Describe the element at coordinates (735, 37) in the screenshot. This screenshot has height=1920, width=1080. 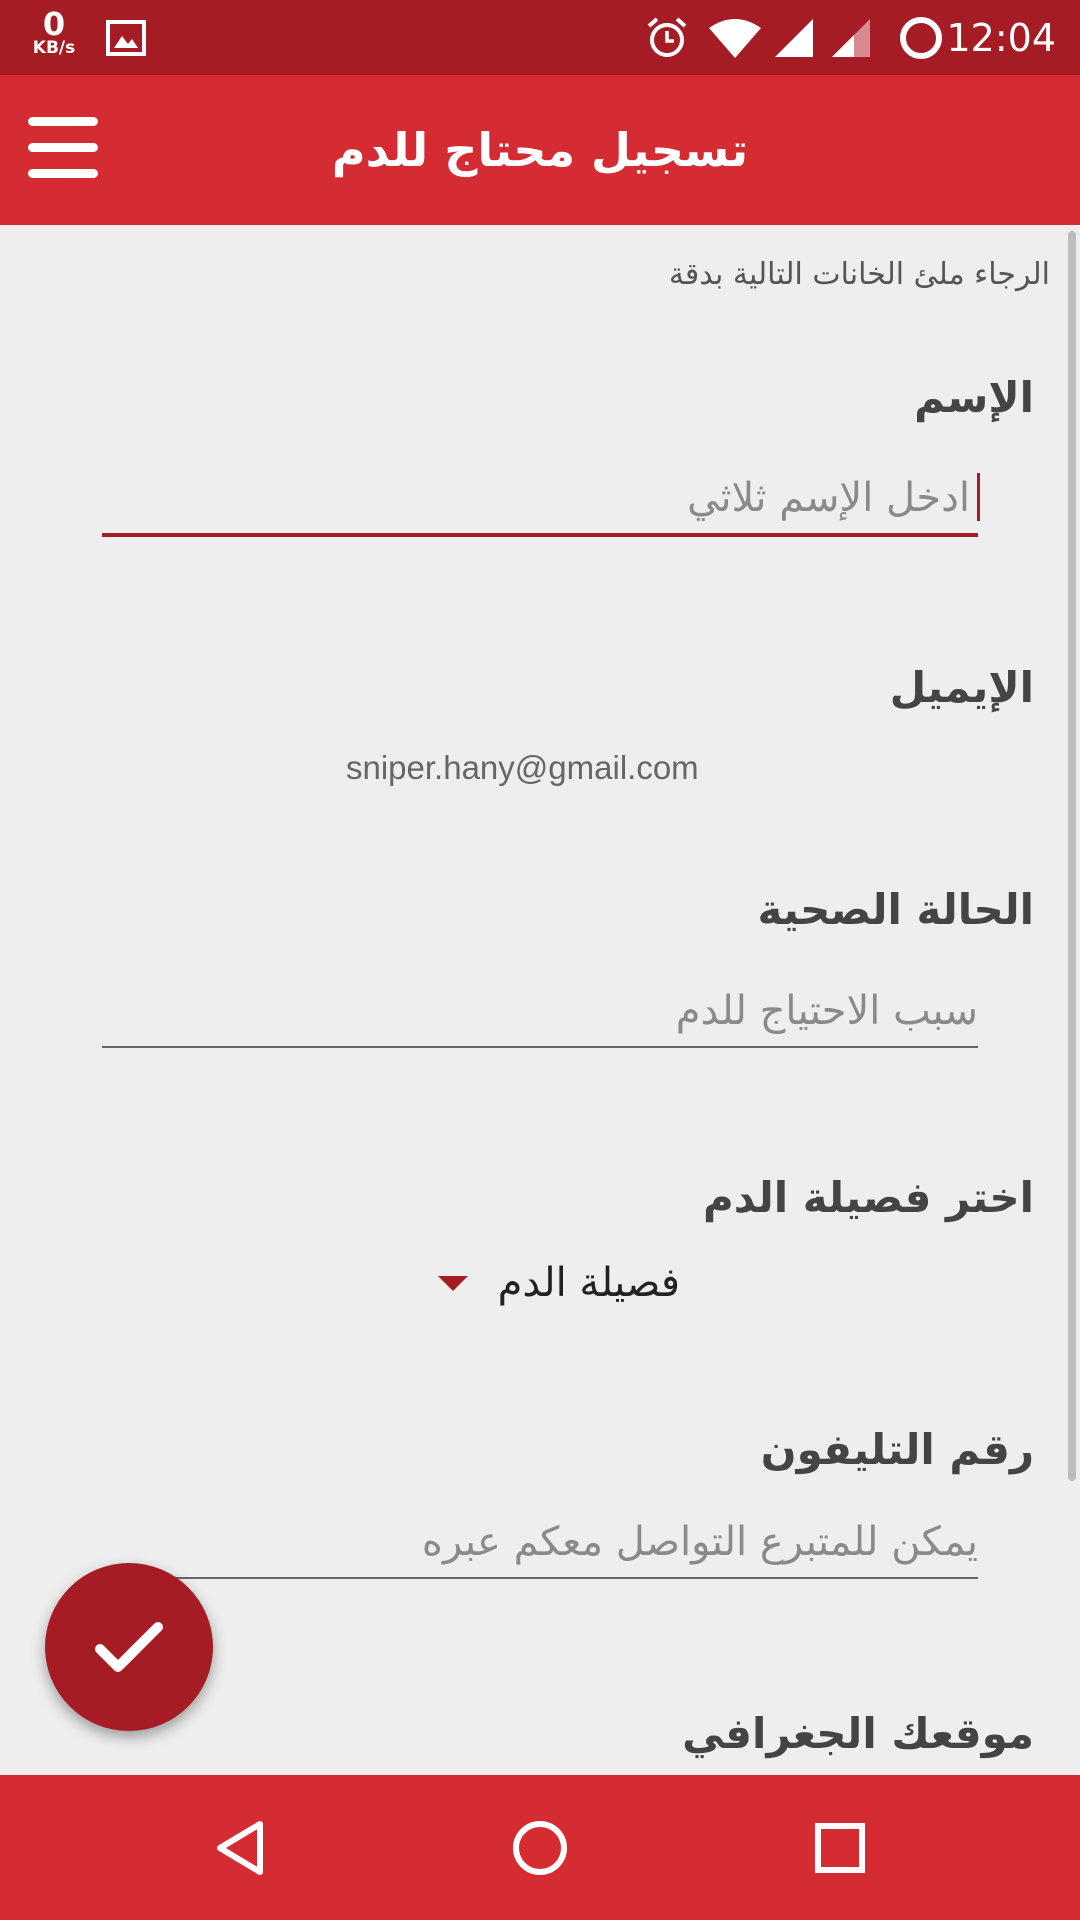
I see `wifi-icon` at that location.